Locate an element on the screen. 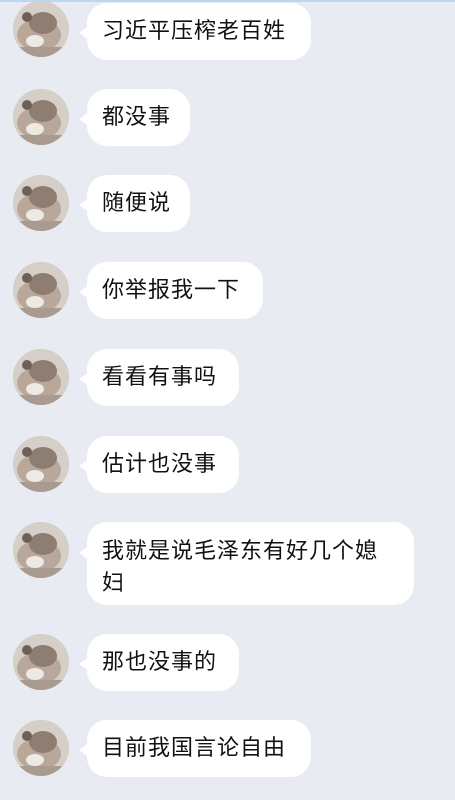  message-text: 目前我国言论自由 is located at coordinates (194, 748).